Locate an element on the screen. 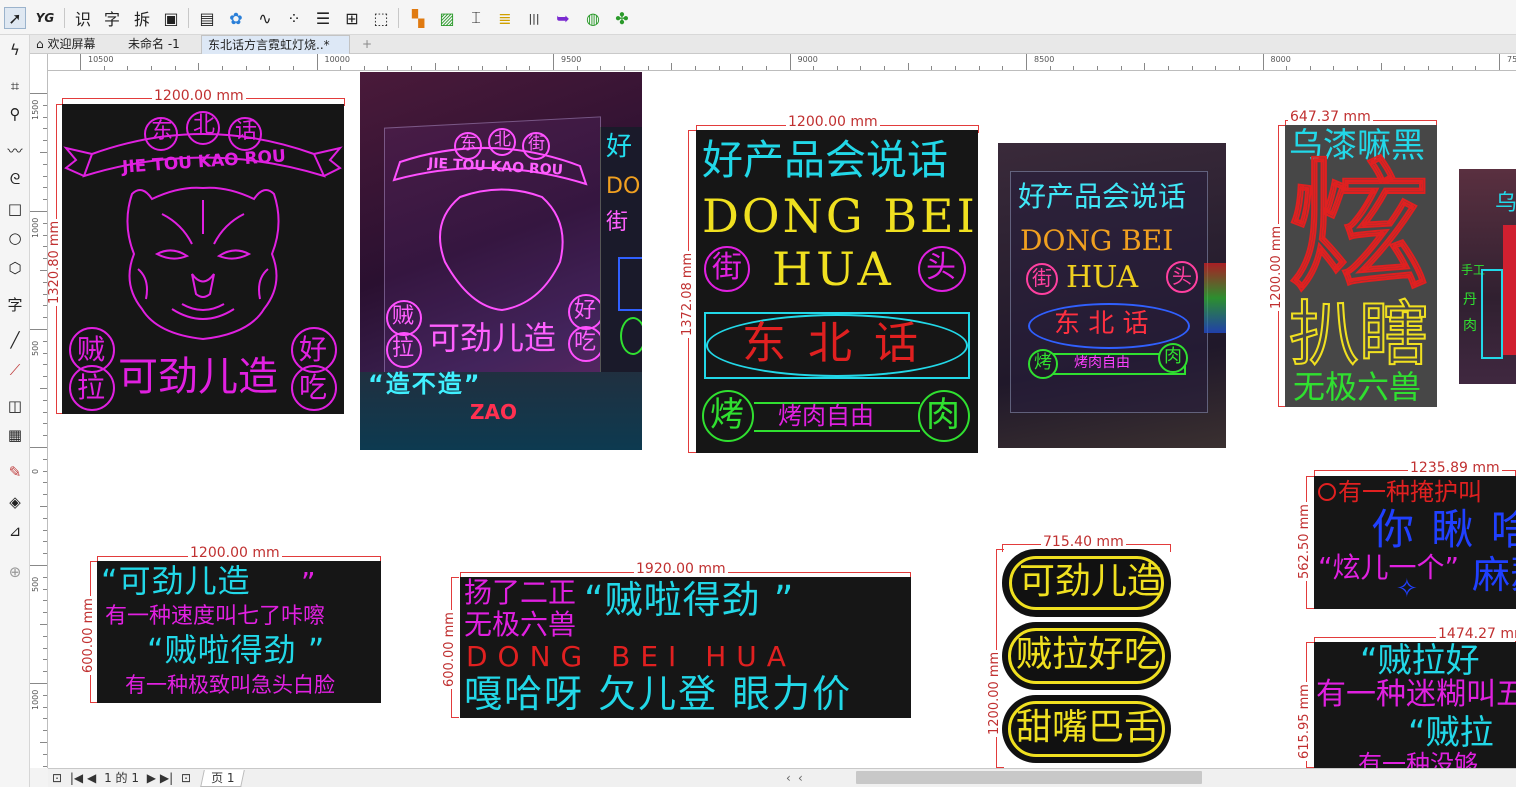  smart-fill-tool-icon: ⊿ is located at coordinates (15, 531).